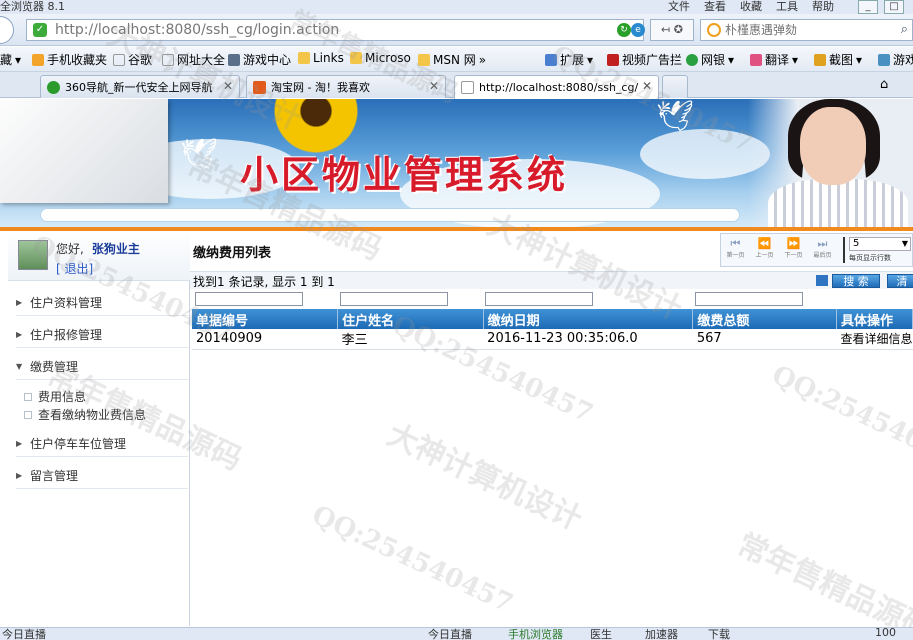 This screenshot has height=640, width=913. I want to click on favorites-item: 网银 ▾, so click(710, 59).